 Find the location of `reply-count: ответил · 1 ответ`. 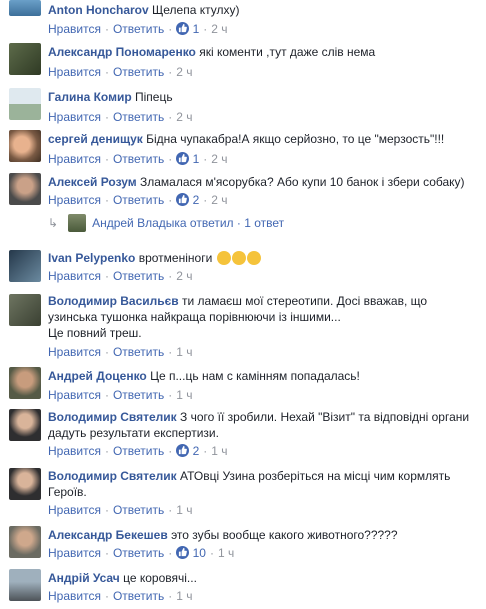

reply-count: ответил · 1 ответ is located at coordinates (237, 223).